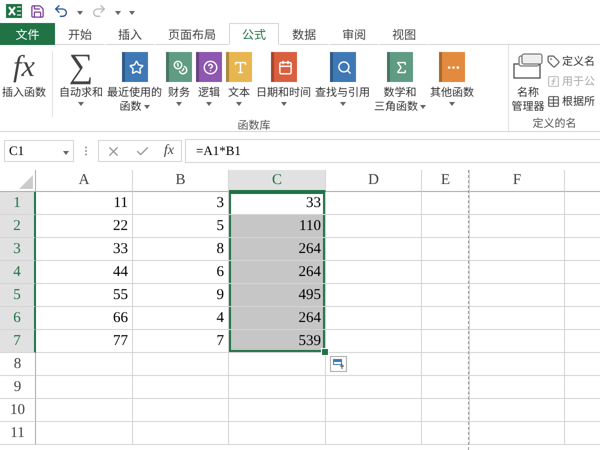  What do you see at coordinates (26, 182) in the screenshot?
I see `corner-triangle-icon` at bounding box center [26, 182].